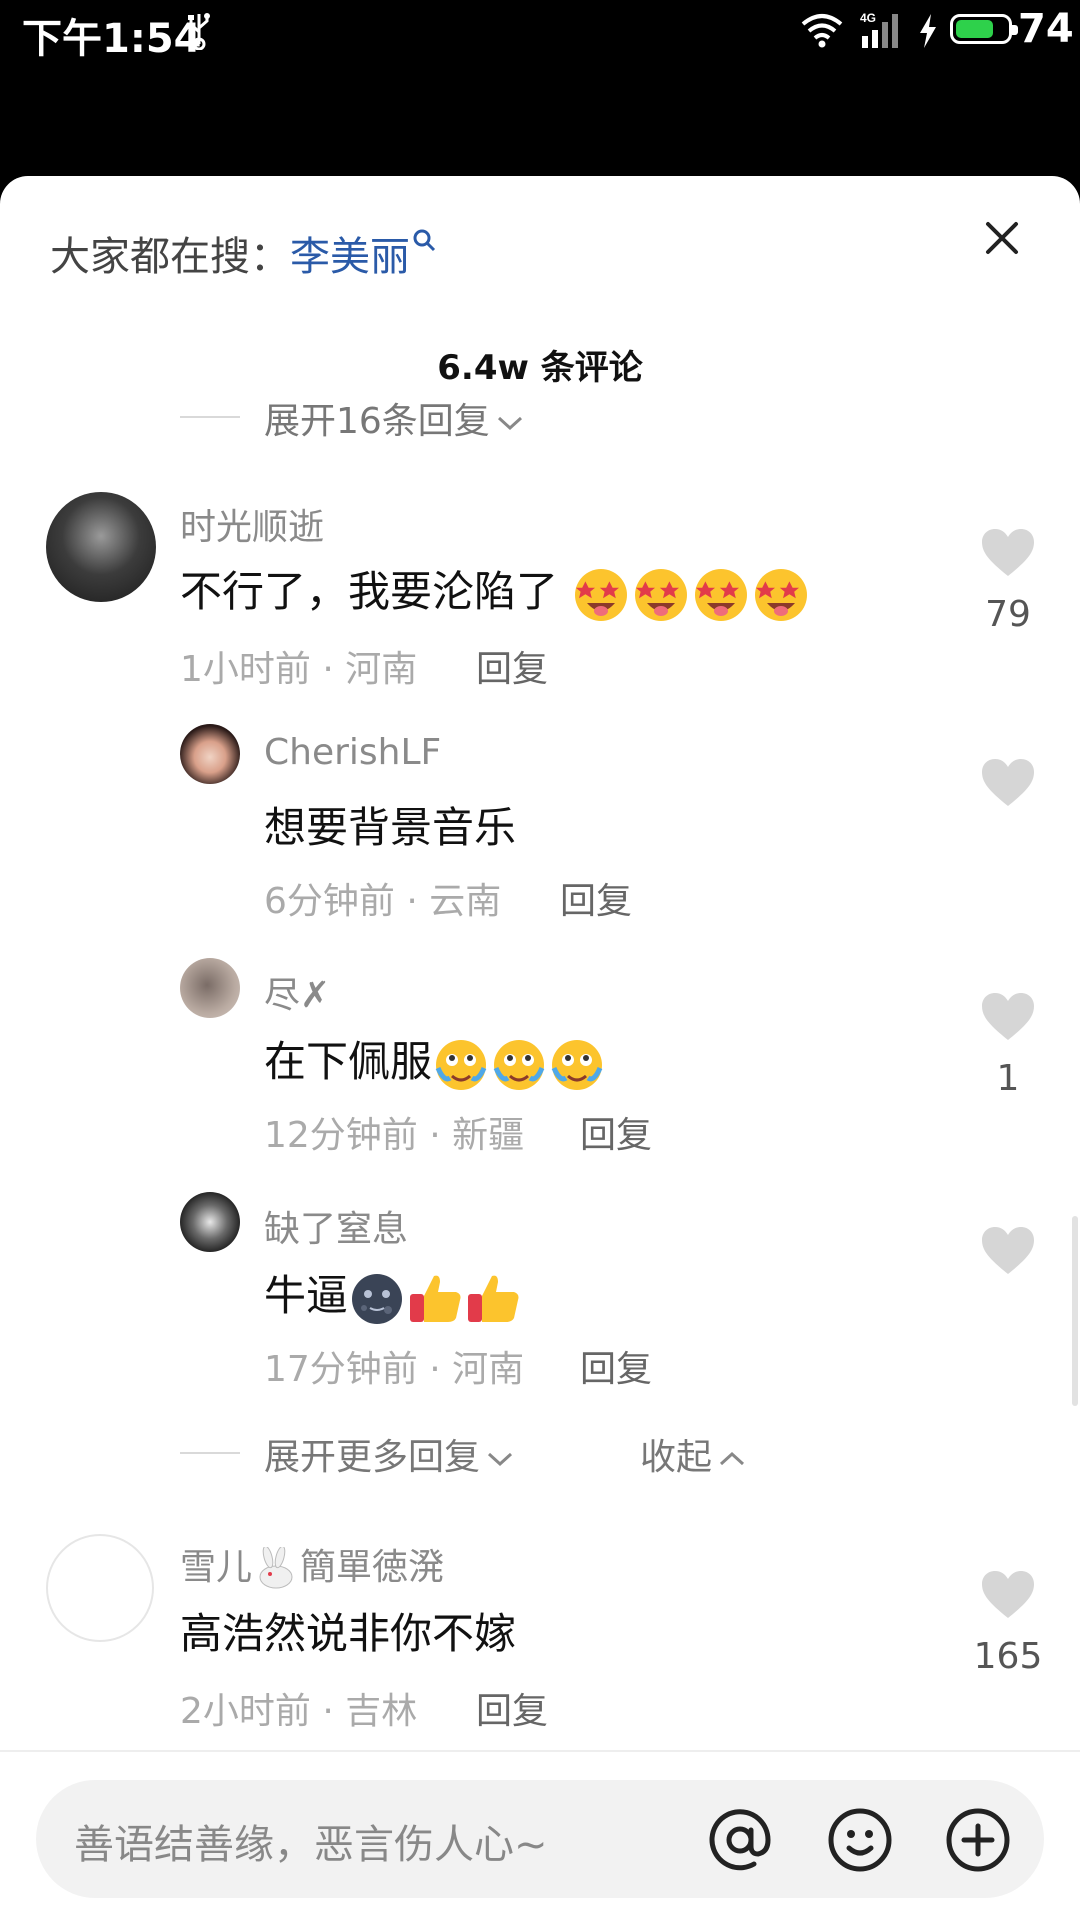  What do you see at coordinates (299, 1711) in the screenshot?
I see `comment-time-location: 2小时前 · 吉林` at bounding box center [299, 1711].